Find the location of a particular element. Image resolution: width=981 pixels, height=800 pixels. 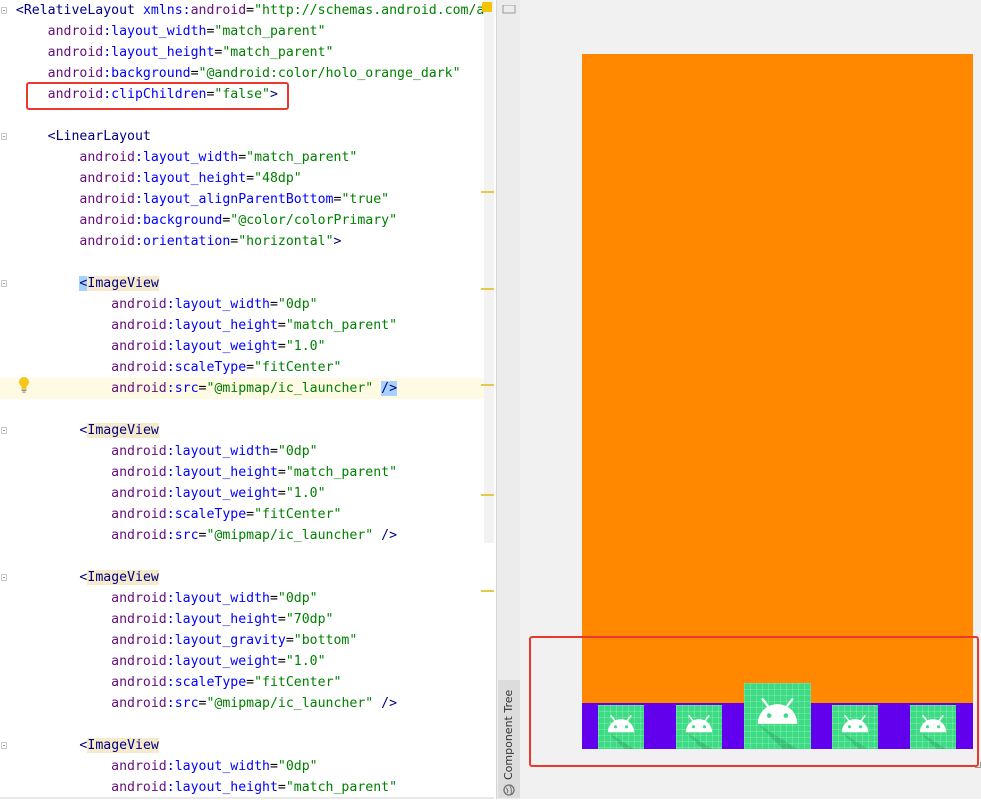

clip-children-highlight is located at coordinates (157, 96).